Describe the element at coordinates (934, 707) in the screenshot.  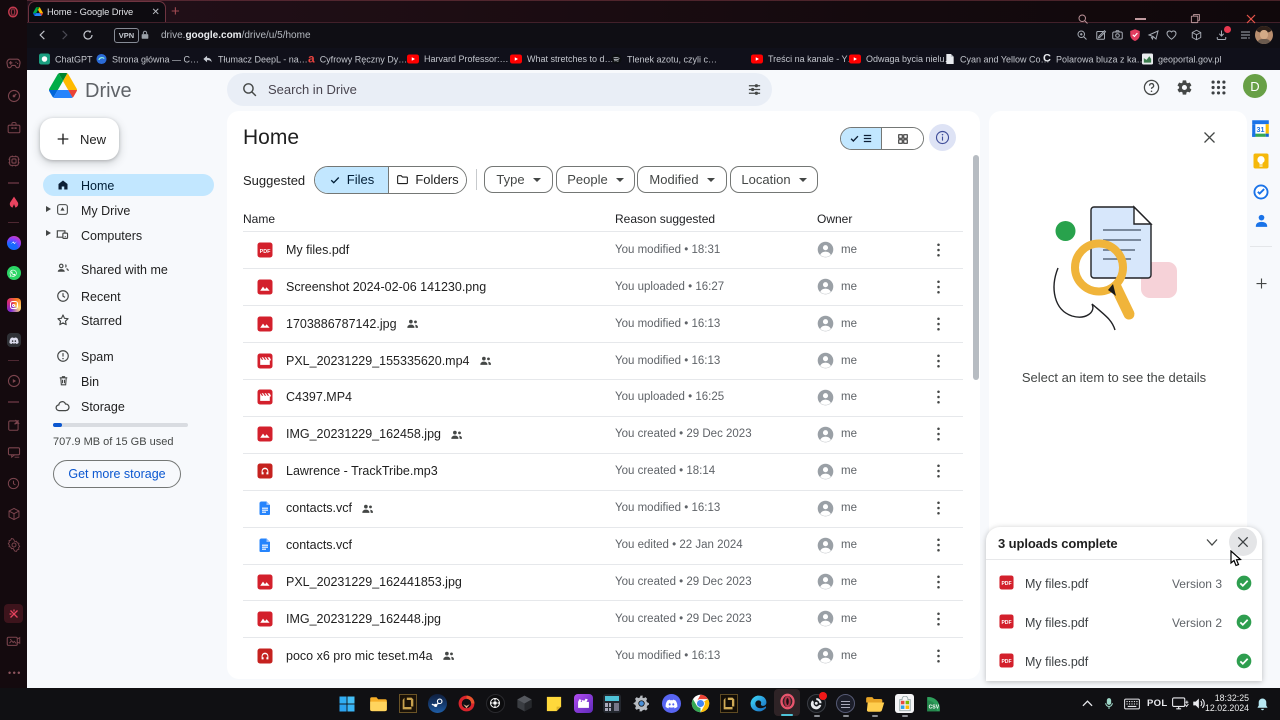
I see `svg-text: CSV` at that location.